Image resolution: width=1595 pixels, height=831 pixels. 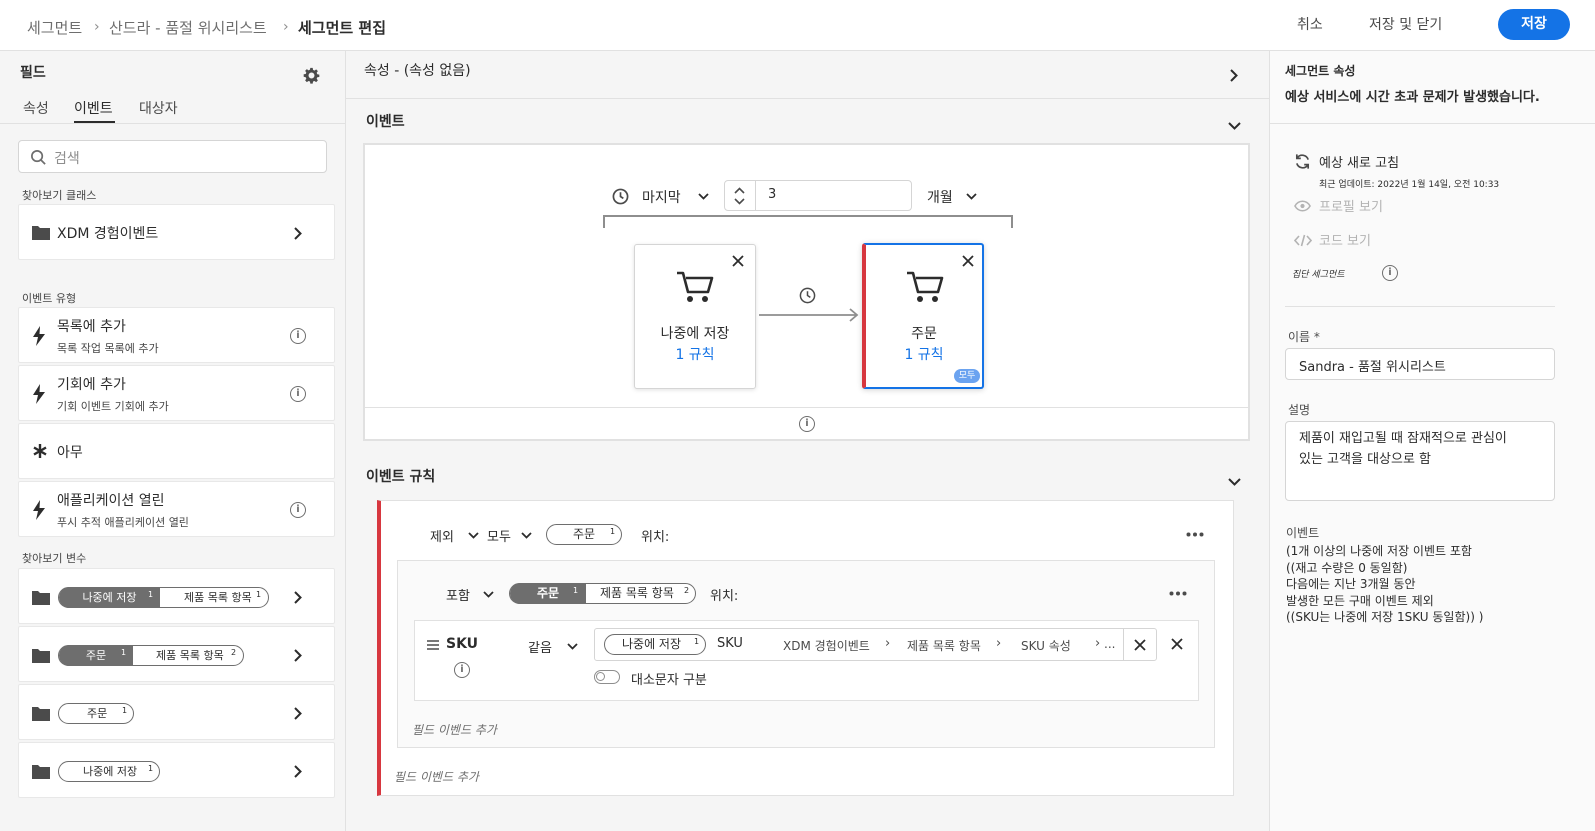 I want to click on value-chip-save-for-later: 나중에 저장 1, so click(x=655, y=644).